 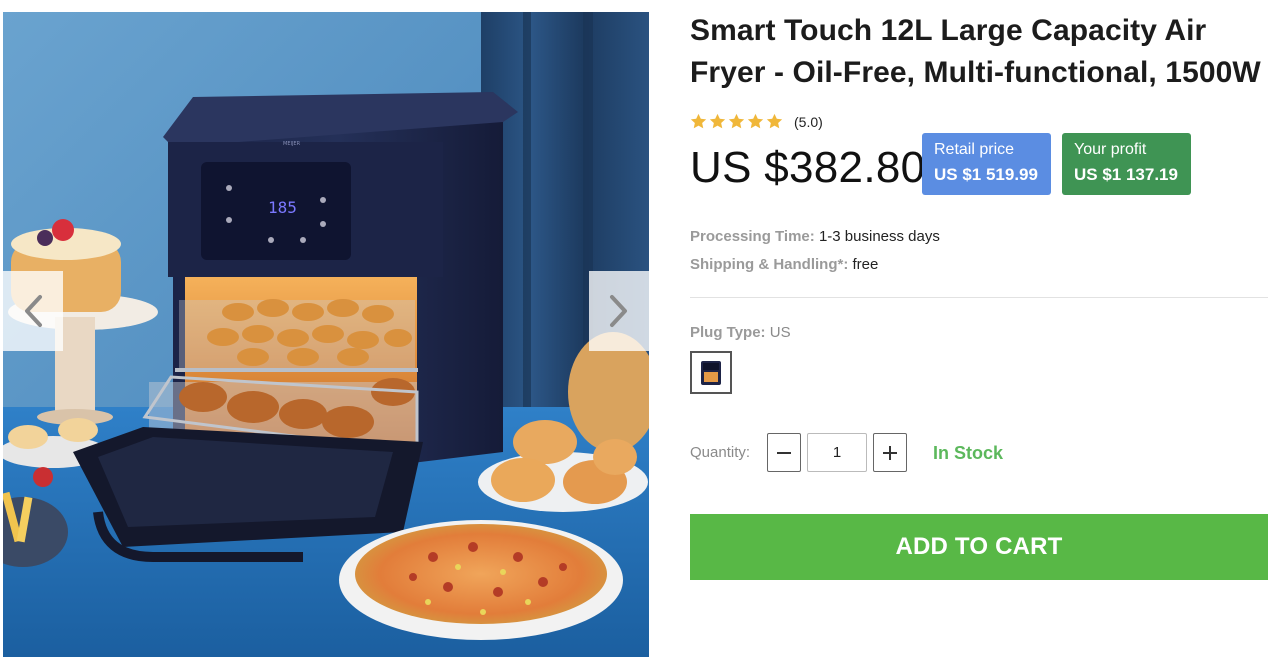 I want to click on shipping-label: Shipping & Handling*:, so click(x=769, y=264).